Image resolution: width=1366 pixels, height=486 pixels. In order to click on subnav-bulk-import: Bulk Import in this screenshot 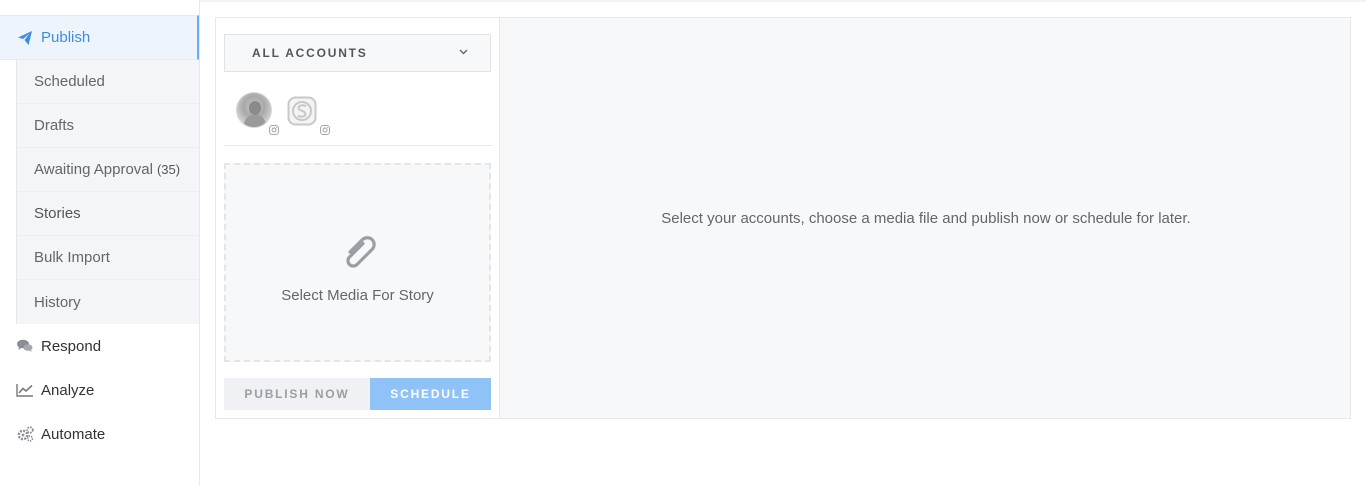, I will do `click(108, 258)`.